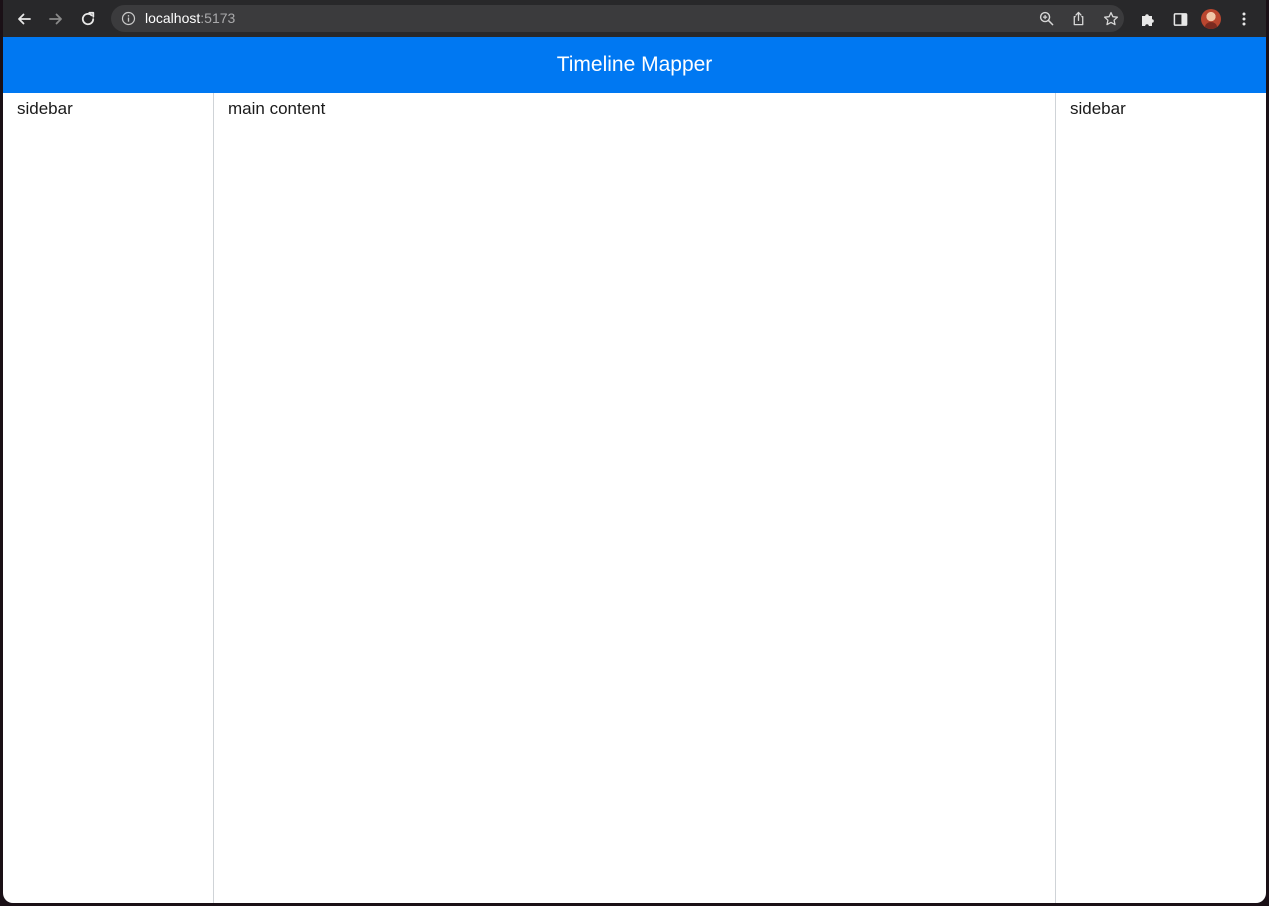 Image resolution: width=1269 pixels, height=906 pixels. I want to click on right-sidebar: sidebar, so click(1161, 498).